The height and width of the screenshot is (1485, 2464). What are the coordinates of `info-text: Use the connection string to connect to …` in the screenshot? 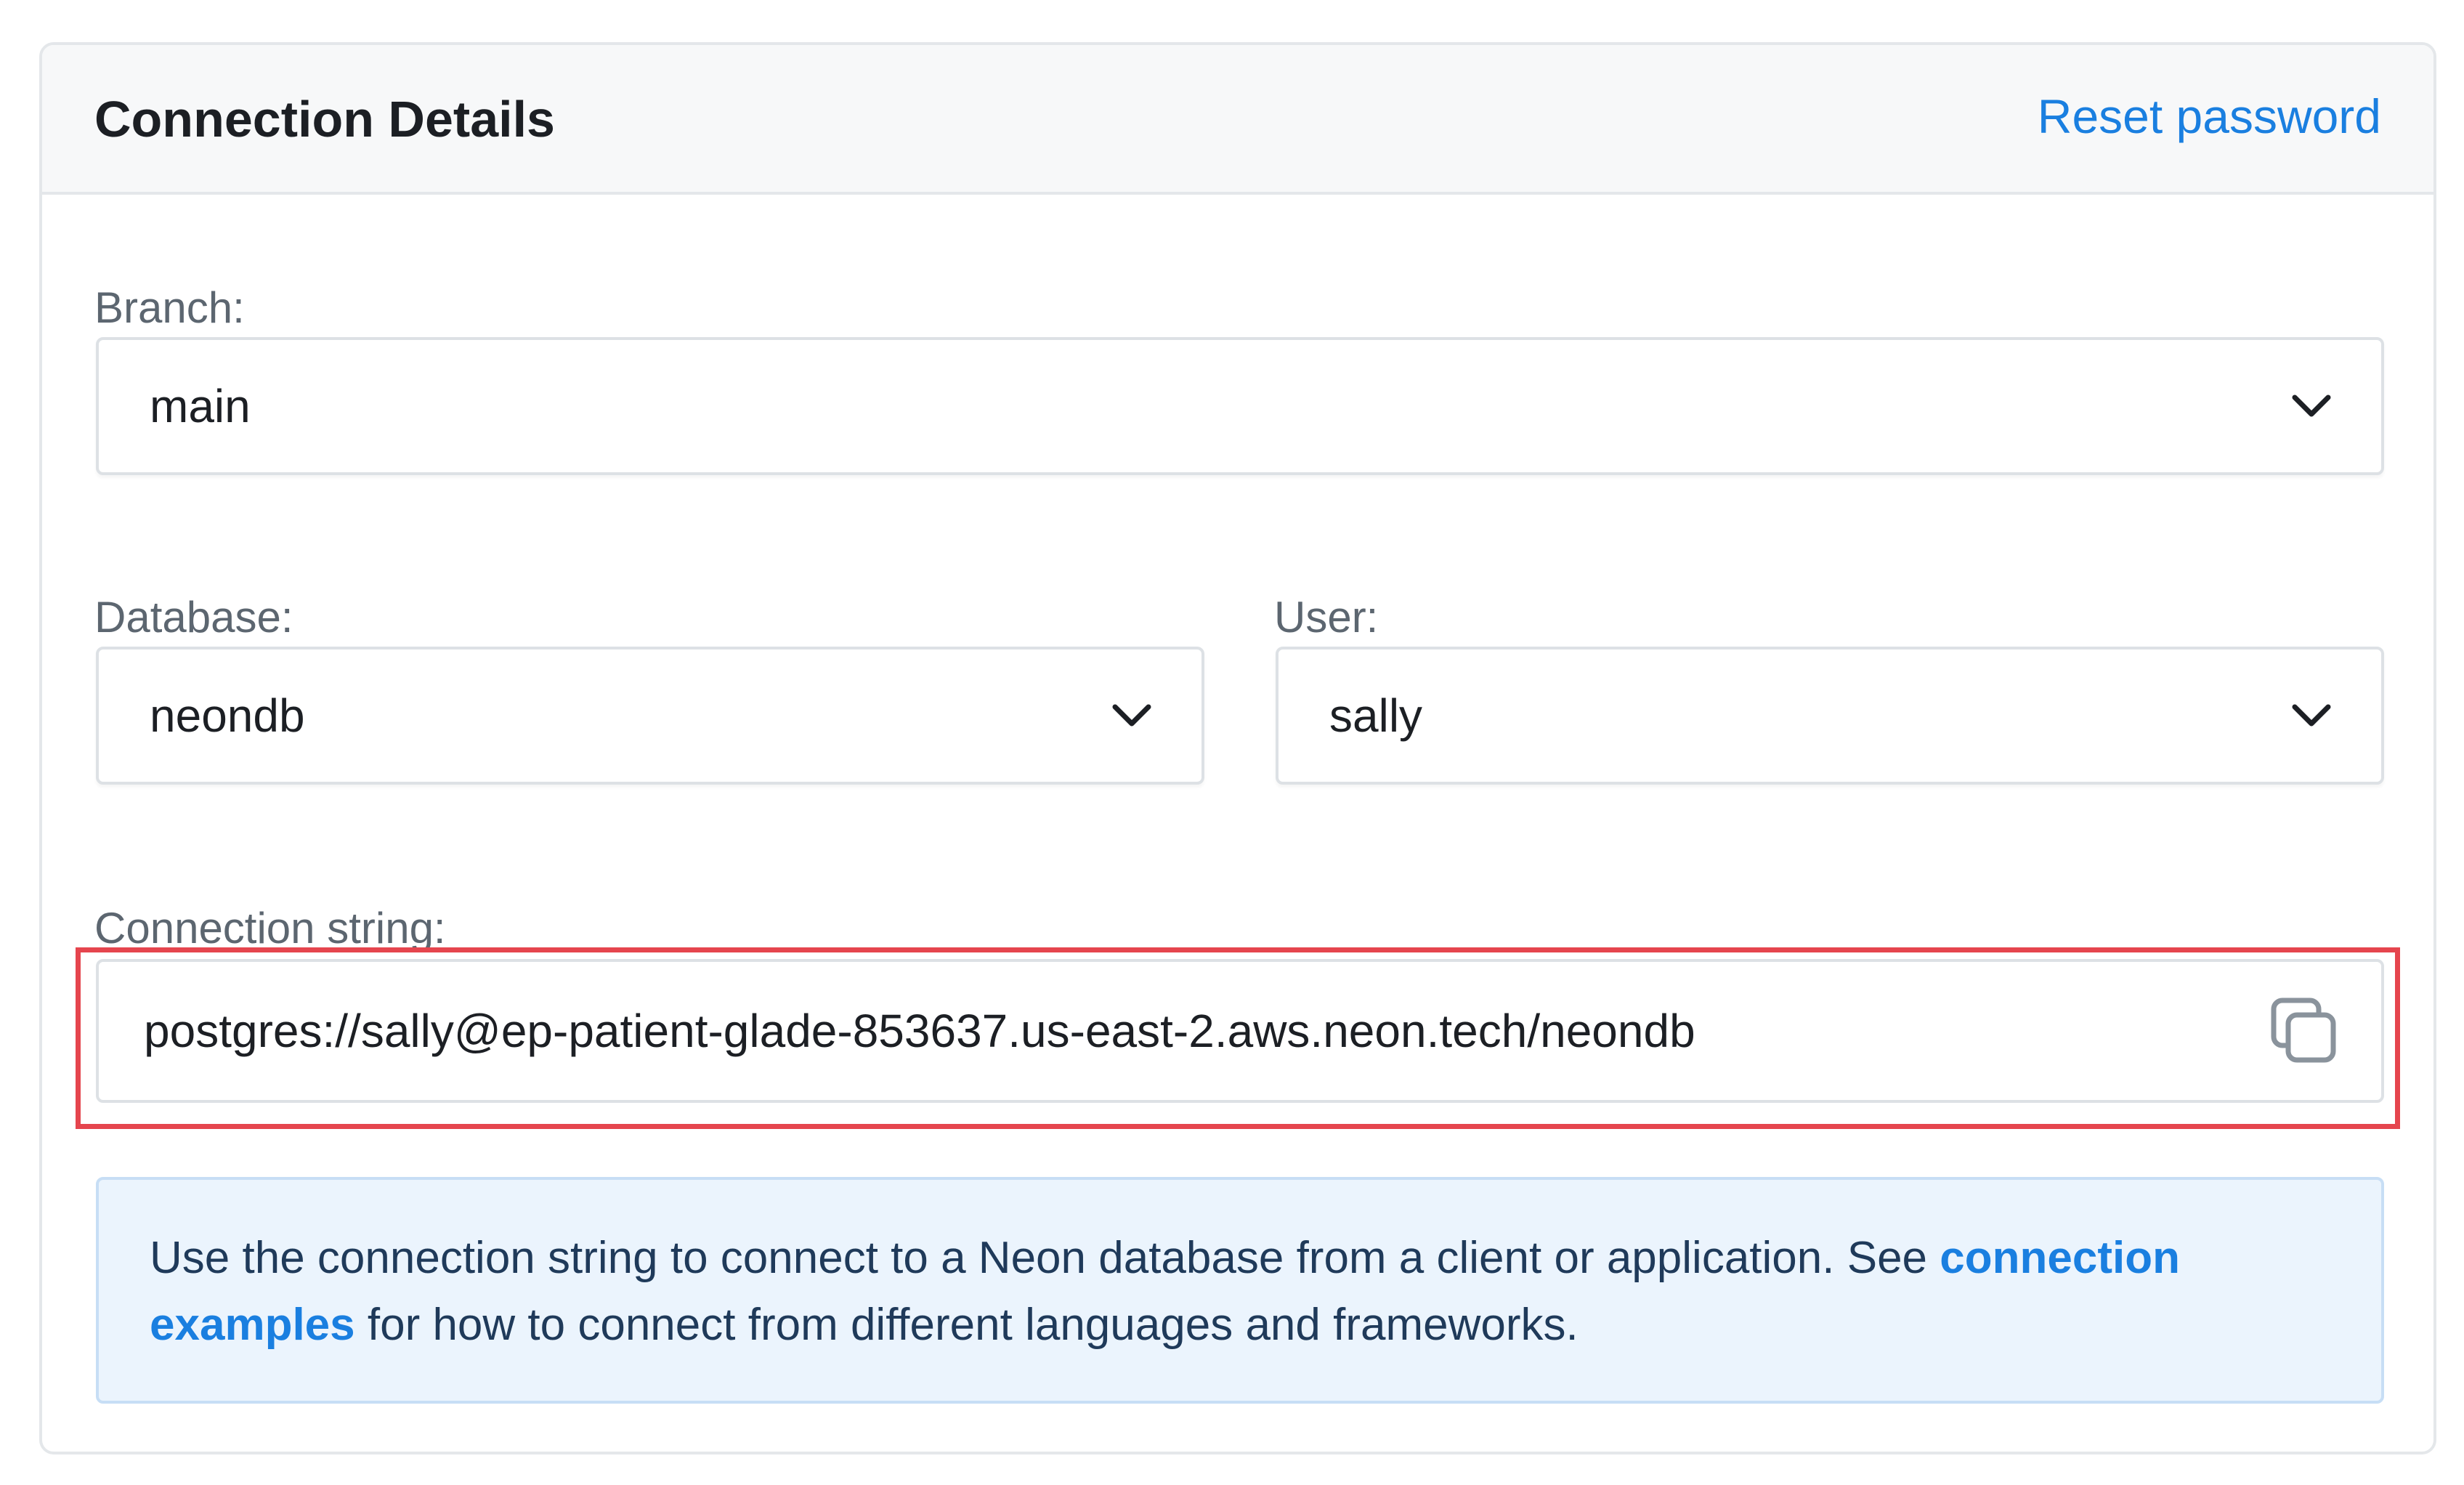 It's located at (1203, 1292).